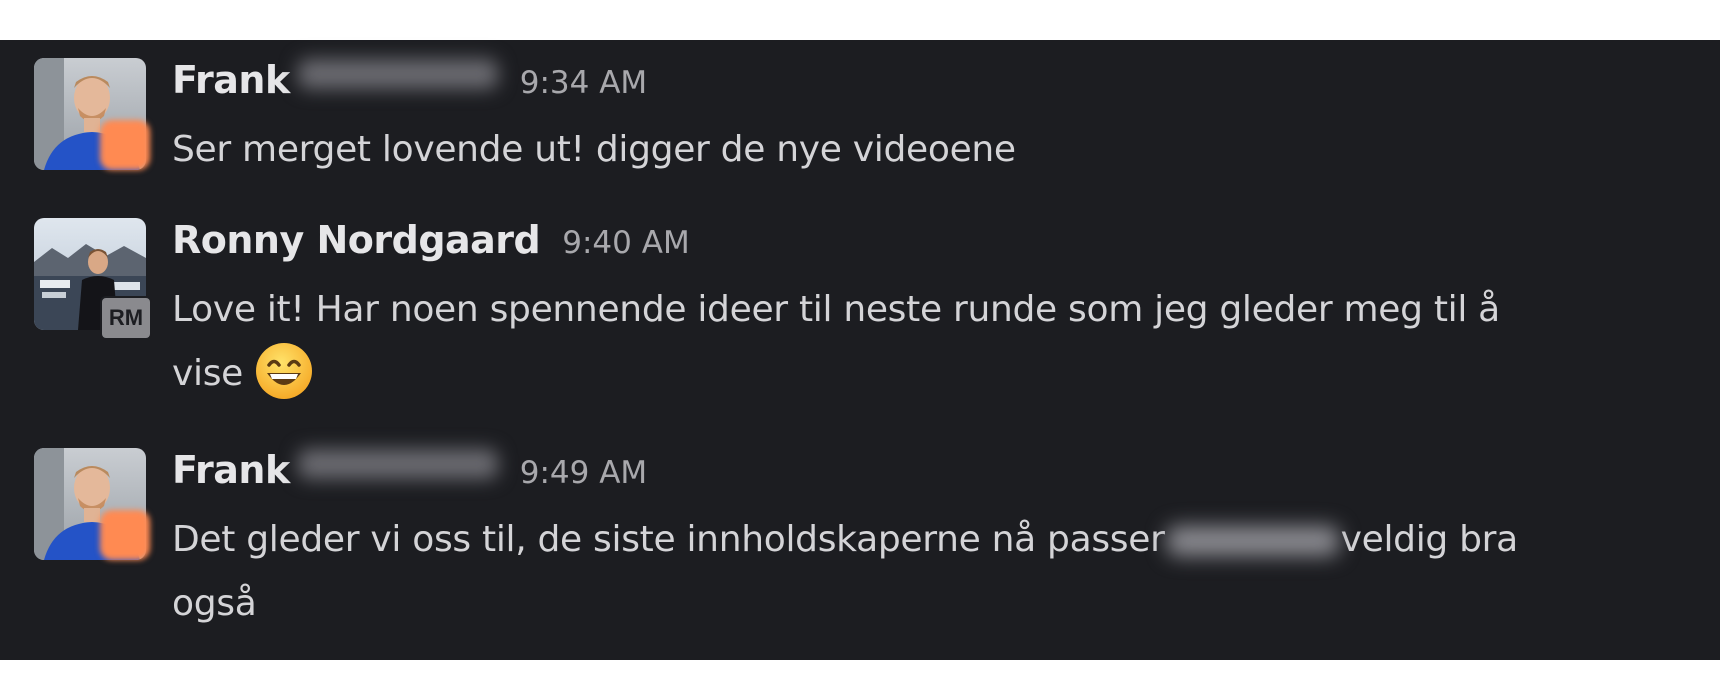  What do you see at coordinates (284, 371) in the screenshot?
I see `grinning-face-emoji-icon` at bounding box center [284, 371].